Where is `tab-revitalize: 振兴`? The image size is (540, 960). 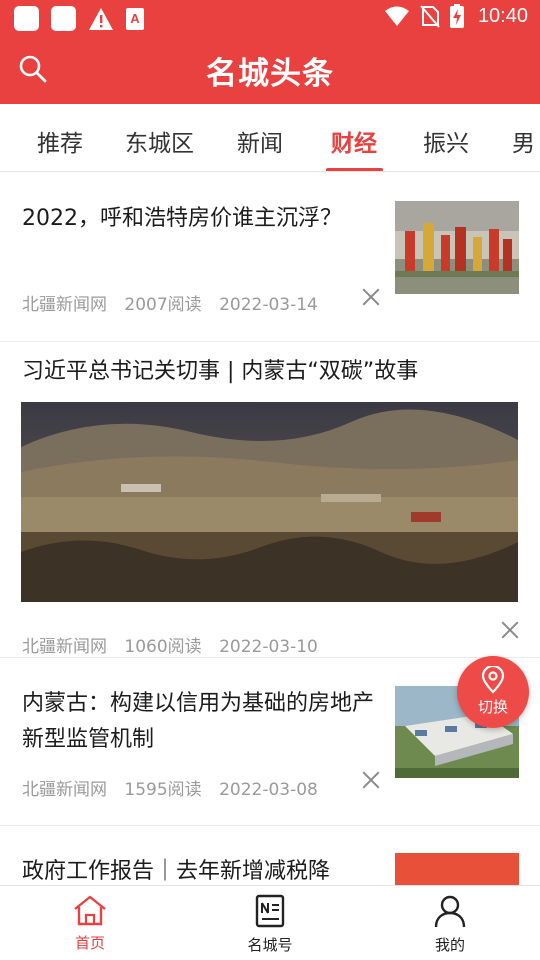 tab-revitalize: 振兴 is located at coordinates (446, 141).